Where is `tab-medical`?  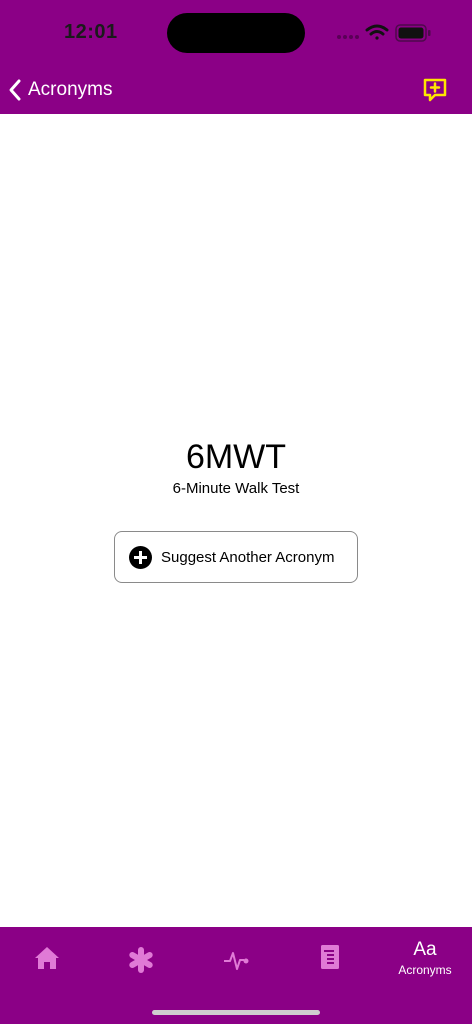 tab-medical is located at coordinates (141, 967).